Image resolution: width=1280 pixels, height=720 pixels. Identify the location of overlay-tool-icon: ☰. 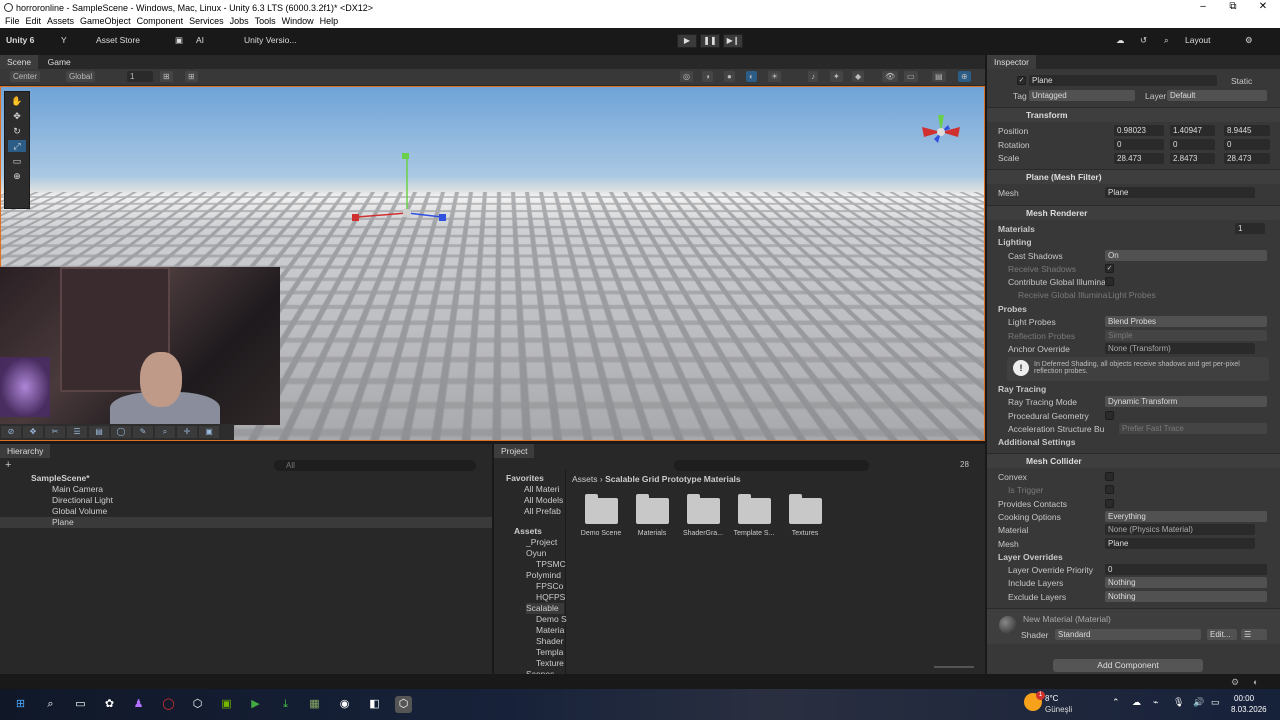
(77, 432).